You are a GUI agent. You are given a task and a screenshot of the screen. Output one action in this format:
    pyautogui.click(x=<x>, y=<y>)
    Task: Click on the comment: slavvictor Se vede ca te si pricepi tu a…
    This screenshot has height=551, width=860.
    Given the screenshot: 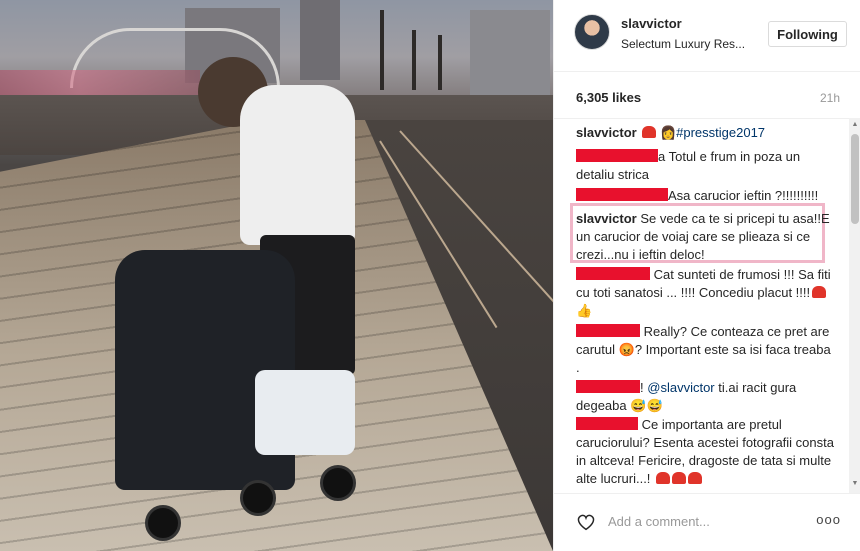 What is the action you would take?
    pyautogui.click(x=705, y=237)
    